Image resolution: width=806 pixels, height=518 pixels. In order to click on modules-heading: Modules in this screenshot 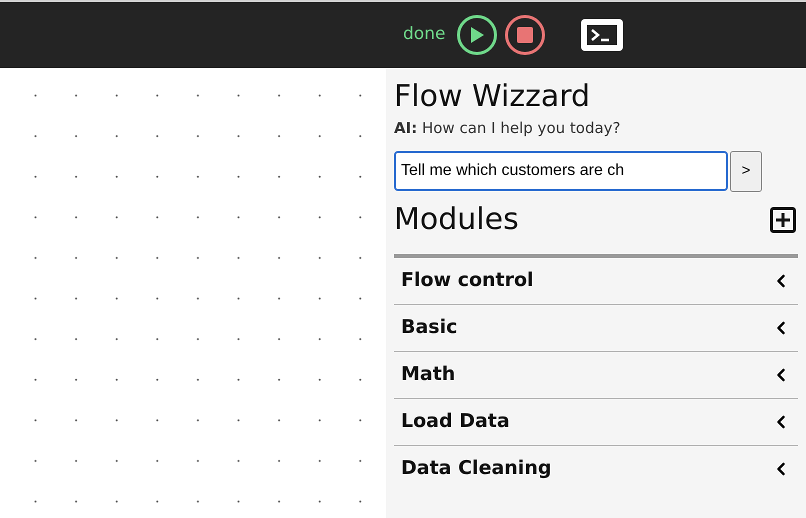, I will do `click(456, 219)`.